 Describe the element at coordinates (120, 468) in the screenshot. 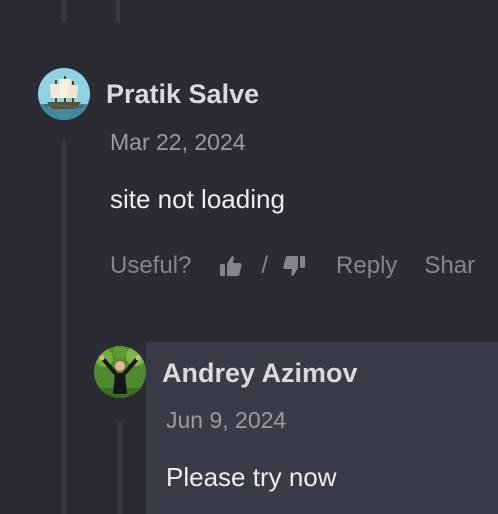

I see `reply-thread-line` at that location.